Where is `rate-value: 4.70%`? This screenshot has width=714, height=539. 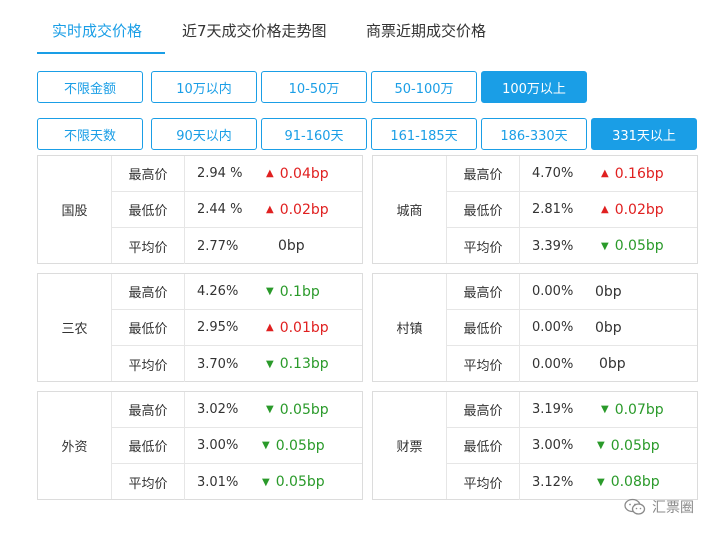 rate-value: 4.70% is located at coordinates (553, 173).